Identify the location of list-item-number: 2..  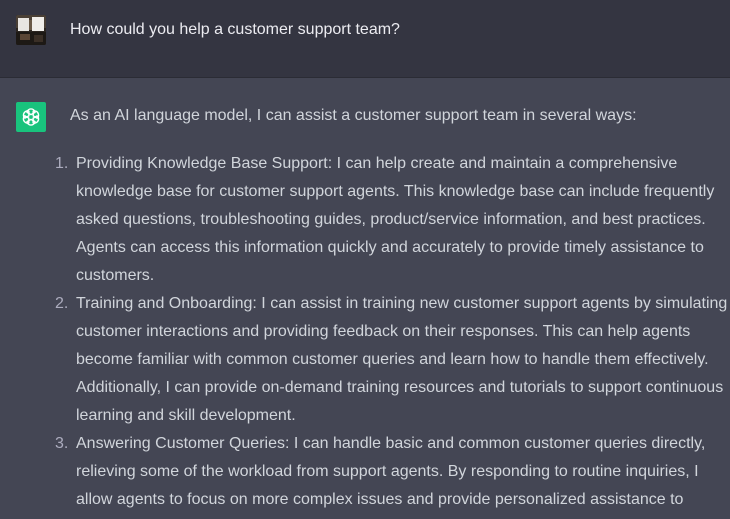
(62, 303).